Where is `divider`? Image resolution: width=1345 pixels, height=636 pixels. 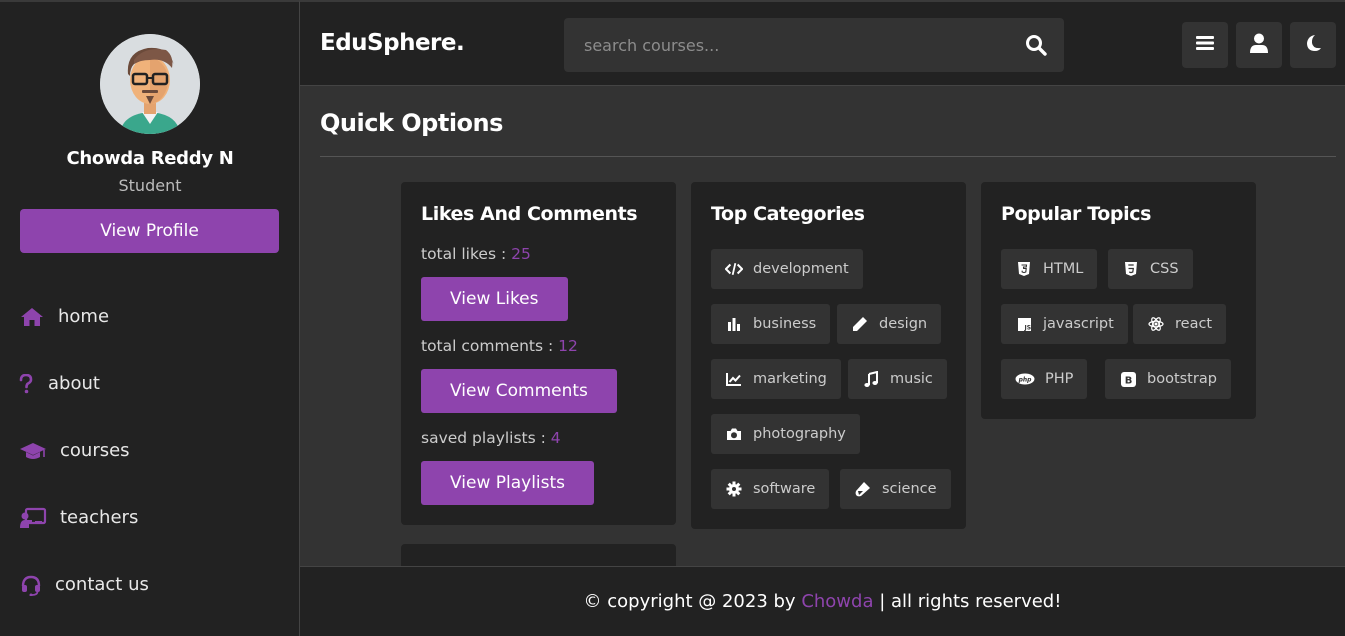
divider is located at coordinates (828, 156).